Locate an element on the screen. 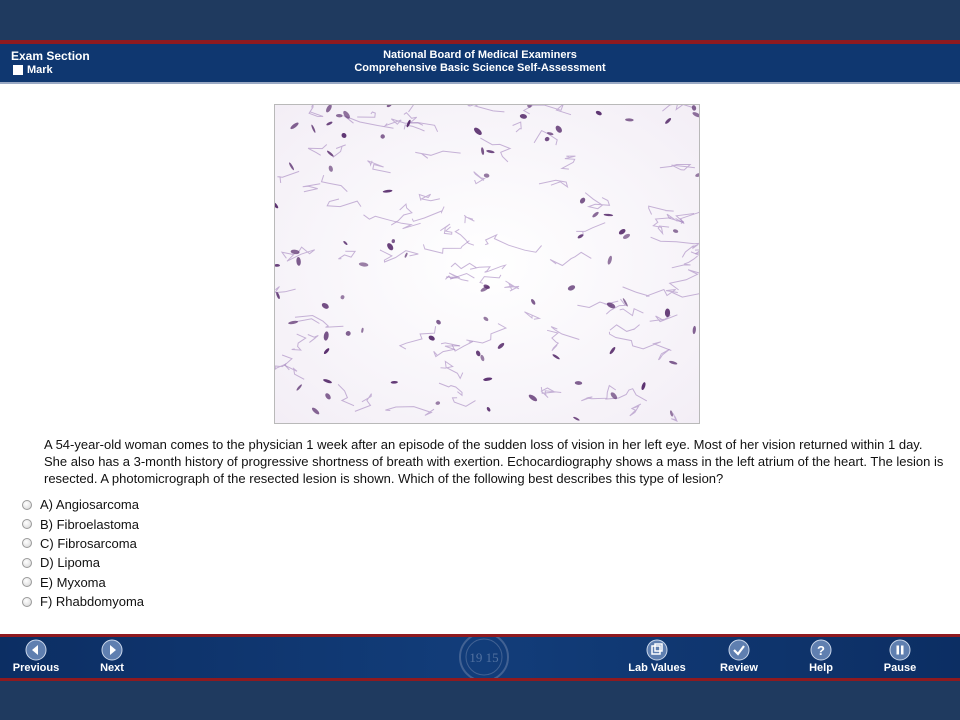  option-f-label: F) Rhabdomyoma is located at coordinates (92, 601).